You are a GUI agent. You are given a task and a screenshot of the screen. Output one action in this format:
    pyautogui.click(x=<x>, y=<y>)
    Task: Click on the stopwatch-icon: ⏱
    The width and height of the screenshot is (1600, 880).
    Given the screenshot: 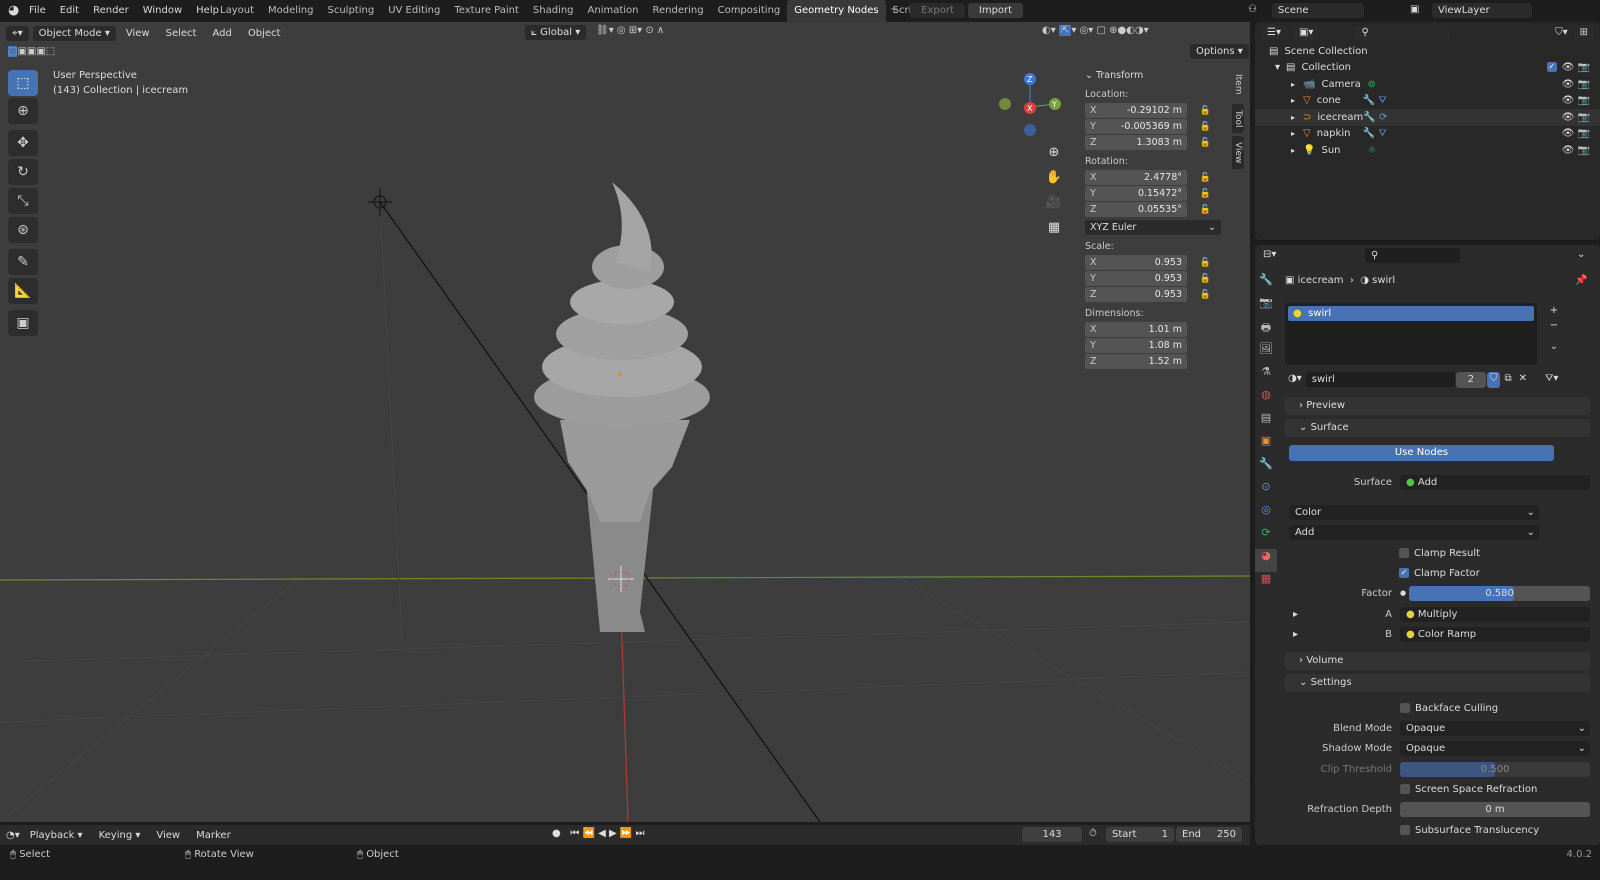 What is the action you would take?
    pyautogui.click(x=1093, y=833)
    